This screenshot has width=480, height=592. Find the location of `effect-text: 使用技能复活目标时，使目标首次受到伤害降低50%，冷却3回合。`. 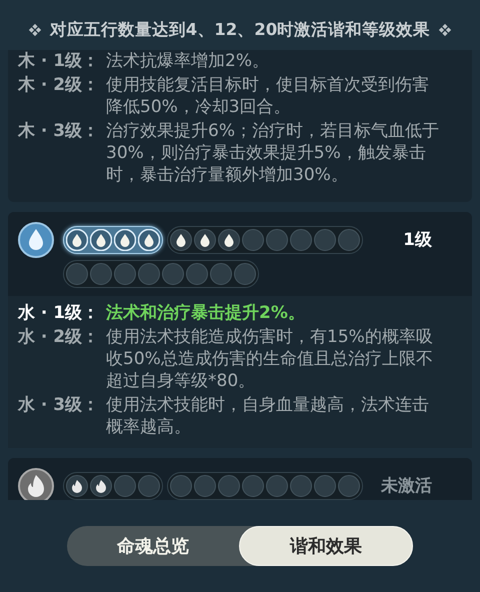

effect-text: 使用技能复活目标时，使目标首次受到伤害降低50%，冷却3回合。 is located at coordinates (268, 96).